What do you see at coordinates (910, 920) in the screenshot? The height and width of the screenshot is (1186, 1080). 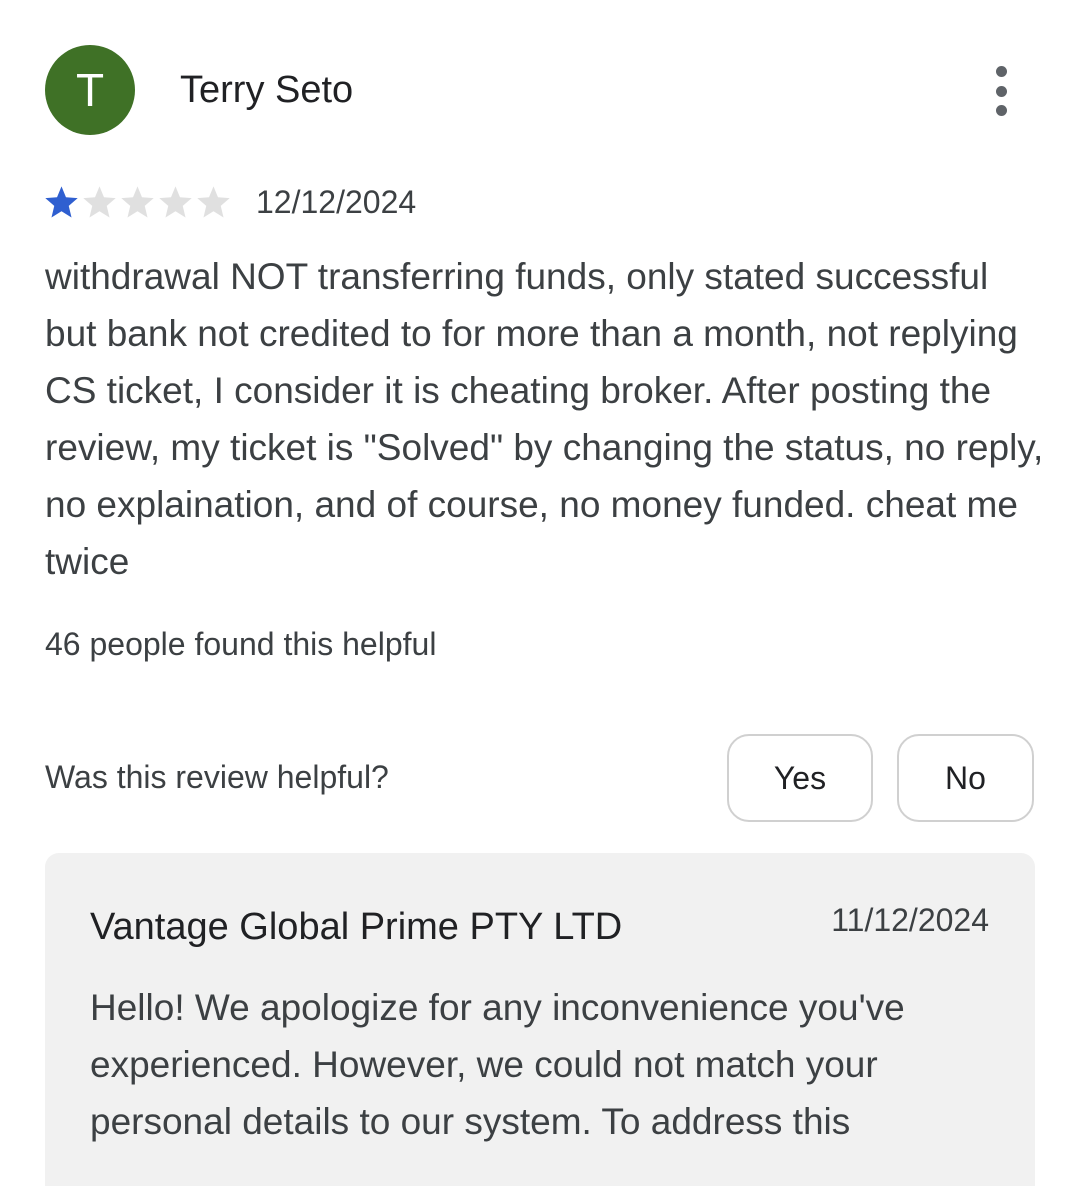 I see `developer-reply-date: 11/12/2024` at bounding box center [910, 920].